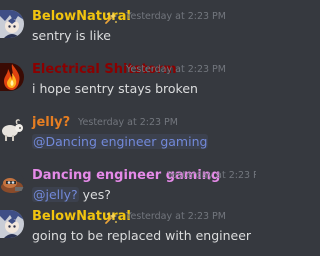  What do you see at coordinates (12, 130) in the screenshot?
I see `goat-avatar-icon` at bounding box center [12, 130].